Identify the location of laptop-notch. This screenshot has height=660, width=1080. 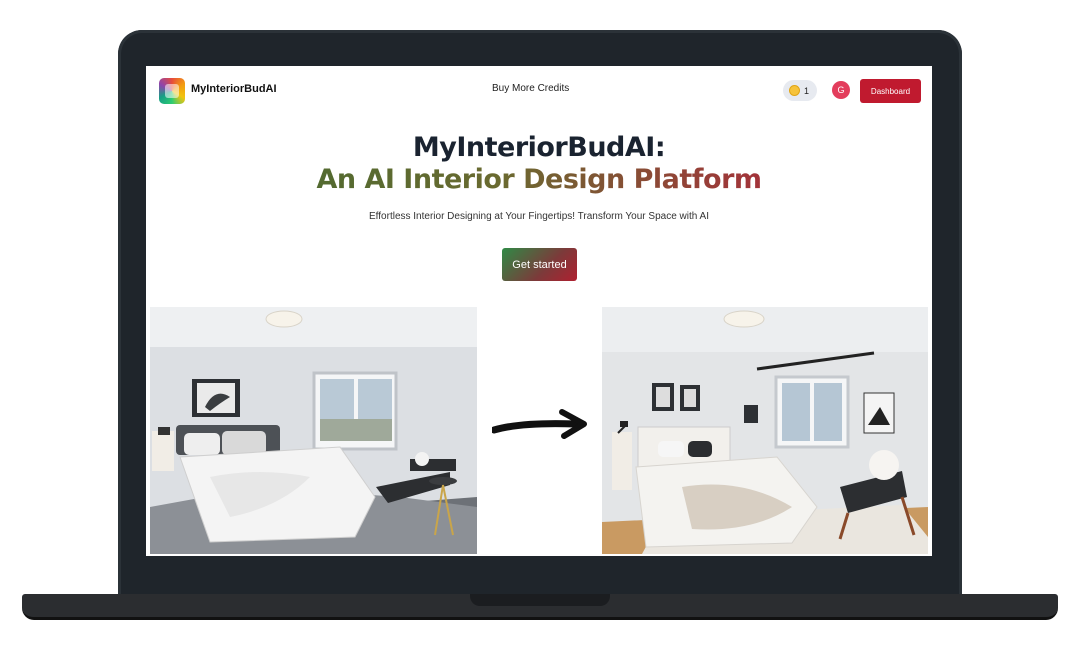
(540, 600).